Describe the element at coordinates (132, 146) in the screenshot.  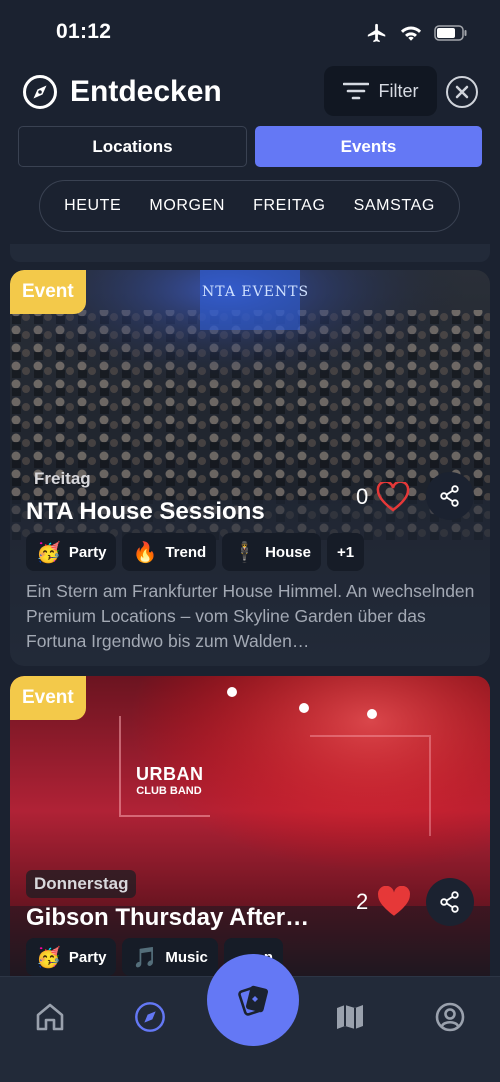
I see `tab-locations: Locations` at that location.